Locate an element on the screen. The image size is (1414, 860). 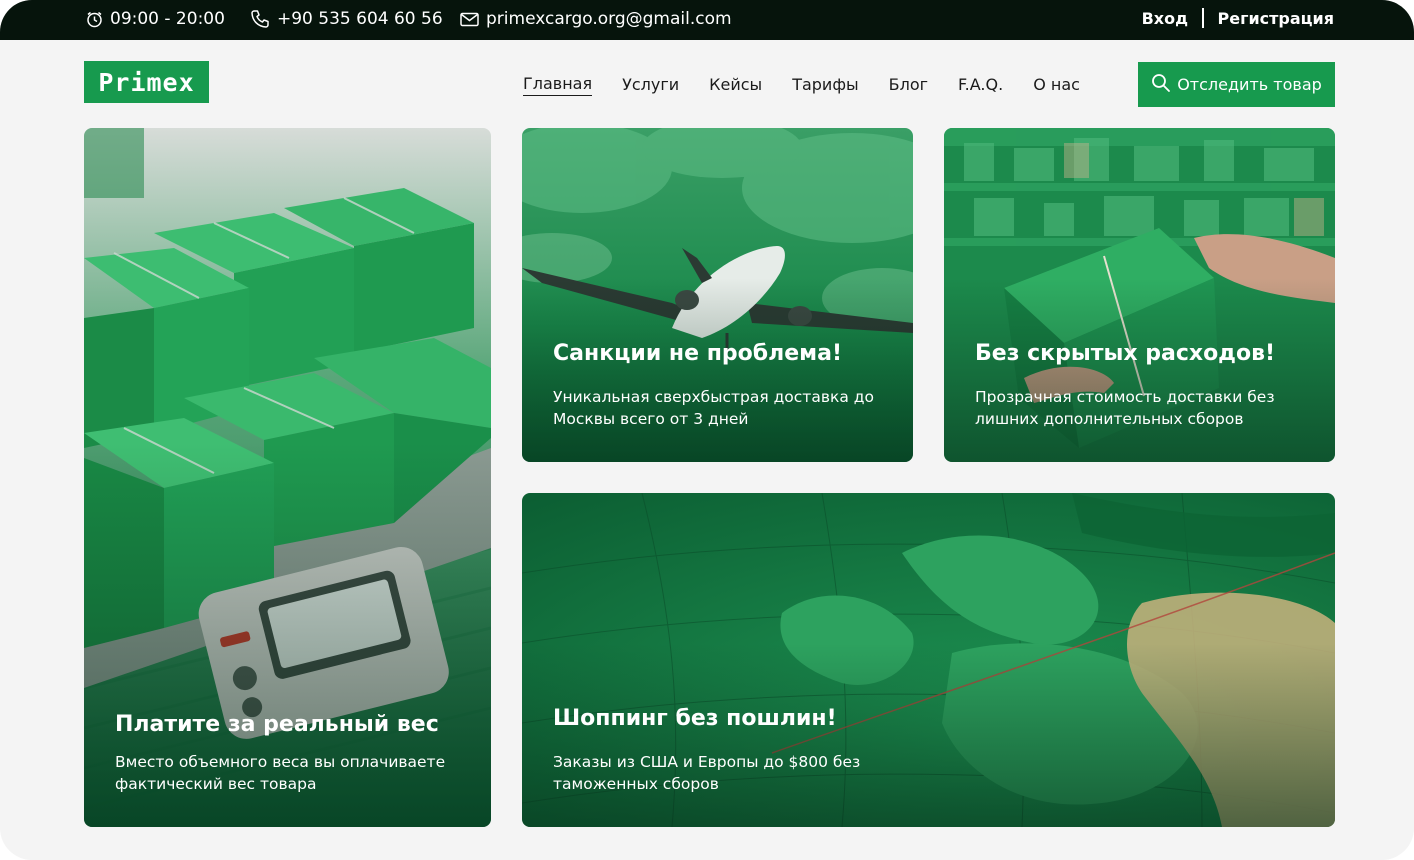
working-hours: 09:00 - 20:00 is located at coordinates (155, 19).